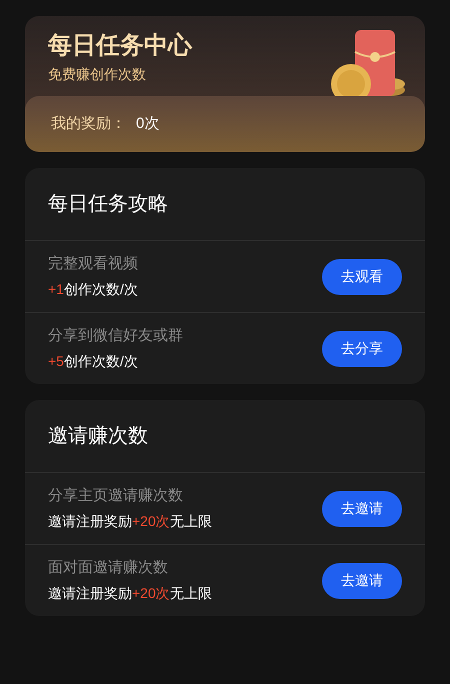 This screenshot has height=684, width=450. Describe the element at coordinates (108, 568) in the screenshot. I see `task-name: 面对面邀请赚次数` at that location.